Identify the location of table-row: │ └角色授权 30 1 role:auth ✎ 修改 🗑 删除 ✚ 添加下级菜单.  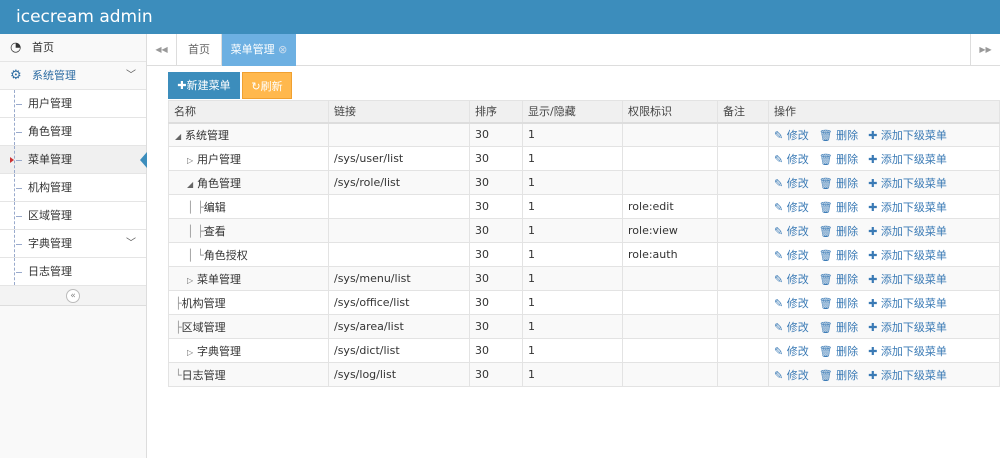
(584, 254).